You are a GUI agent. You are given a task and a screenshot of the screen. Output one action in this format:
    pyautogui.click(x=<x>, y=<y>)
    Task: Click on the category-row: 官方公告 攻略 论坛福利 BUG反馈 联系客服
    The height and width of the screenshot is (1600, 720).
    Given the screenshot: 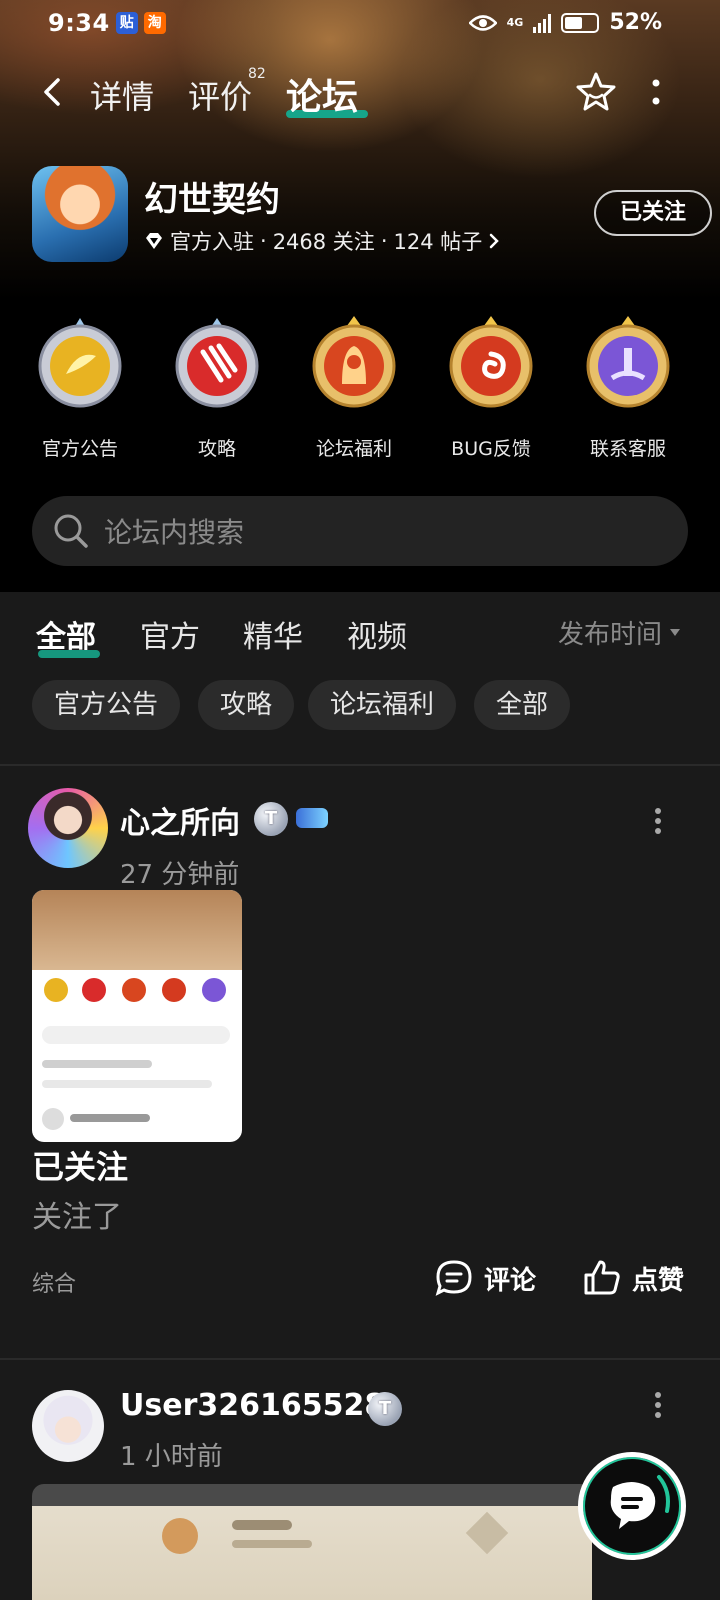 What is the action you would take?
    pyautogui.click(x=360, y=390)
    